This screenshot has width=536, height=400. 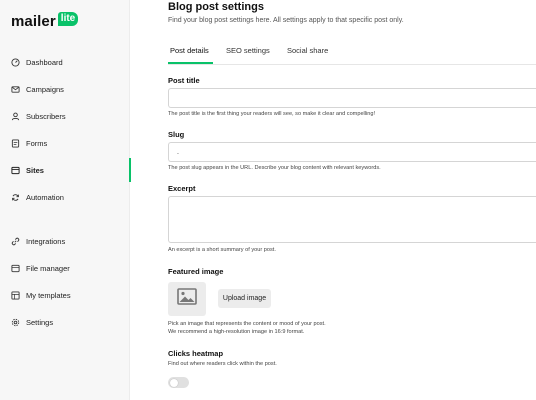 I want to click on sidebar-item-automation: Automation, so click(x=65, y=197).